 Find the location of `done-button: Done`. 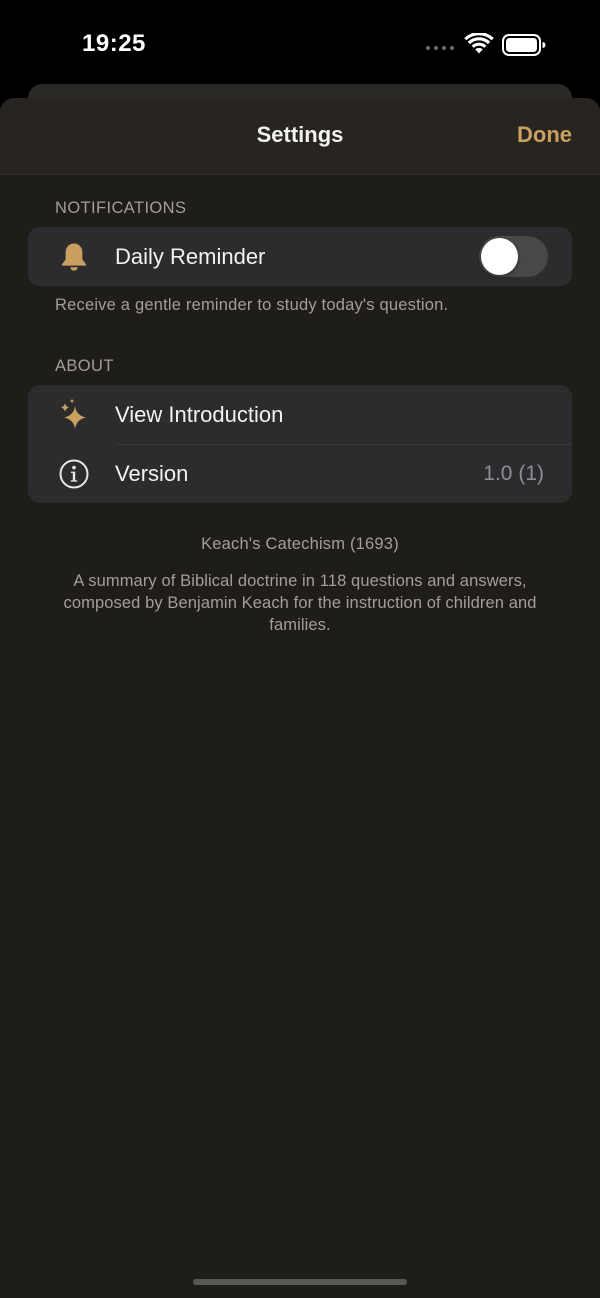

done-button: Done is located at coordinates (544, 135).